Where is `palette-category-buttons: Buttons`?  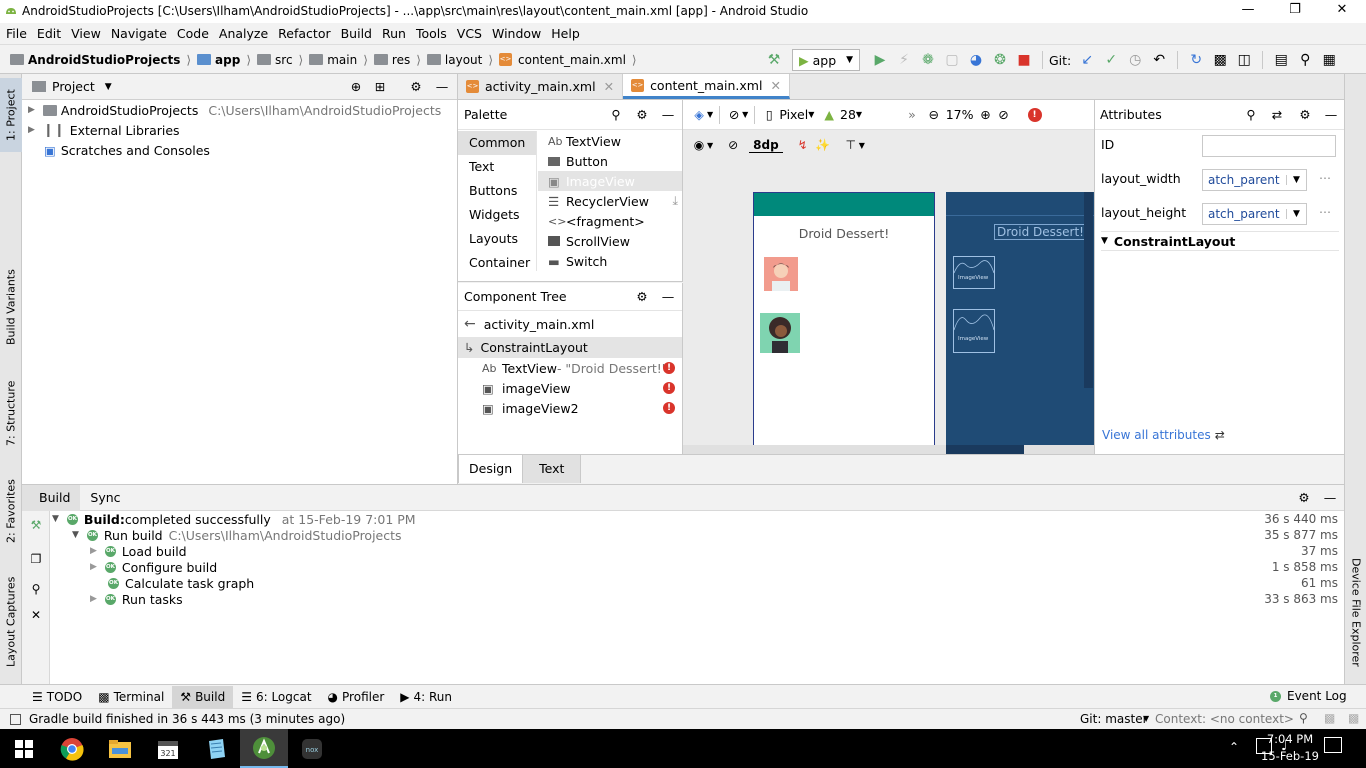
palette-category-buttons: Buttons is located at coordinates (497, 191).